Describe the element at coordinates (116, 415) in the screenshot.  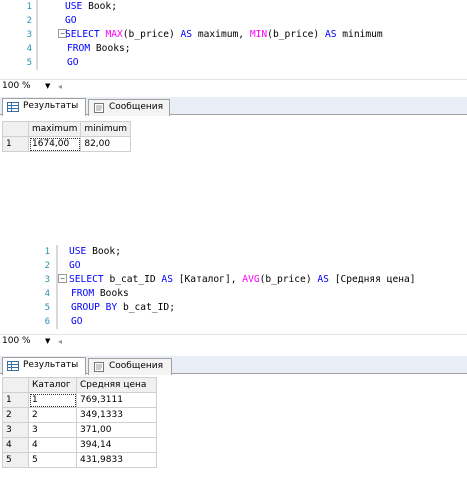
I see `grid-cell: 349,1333` at that location.